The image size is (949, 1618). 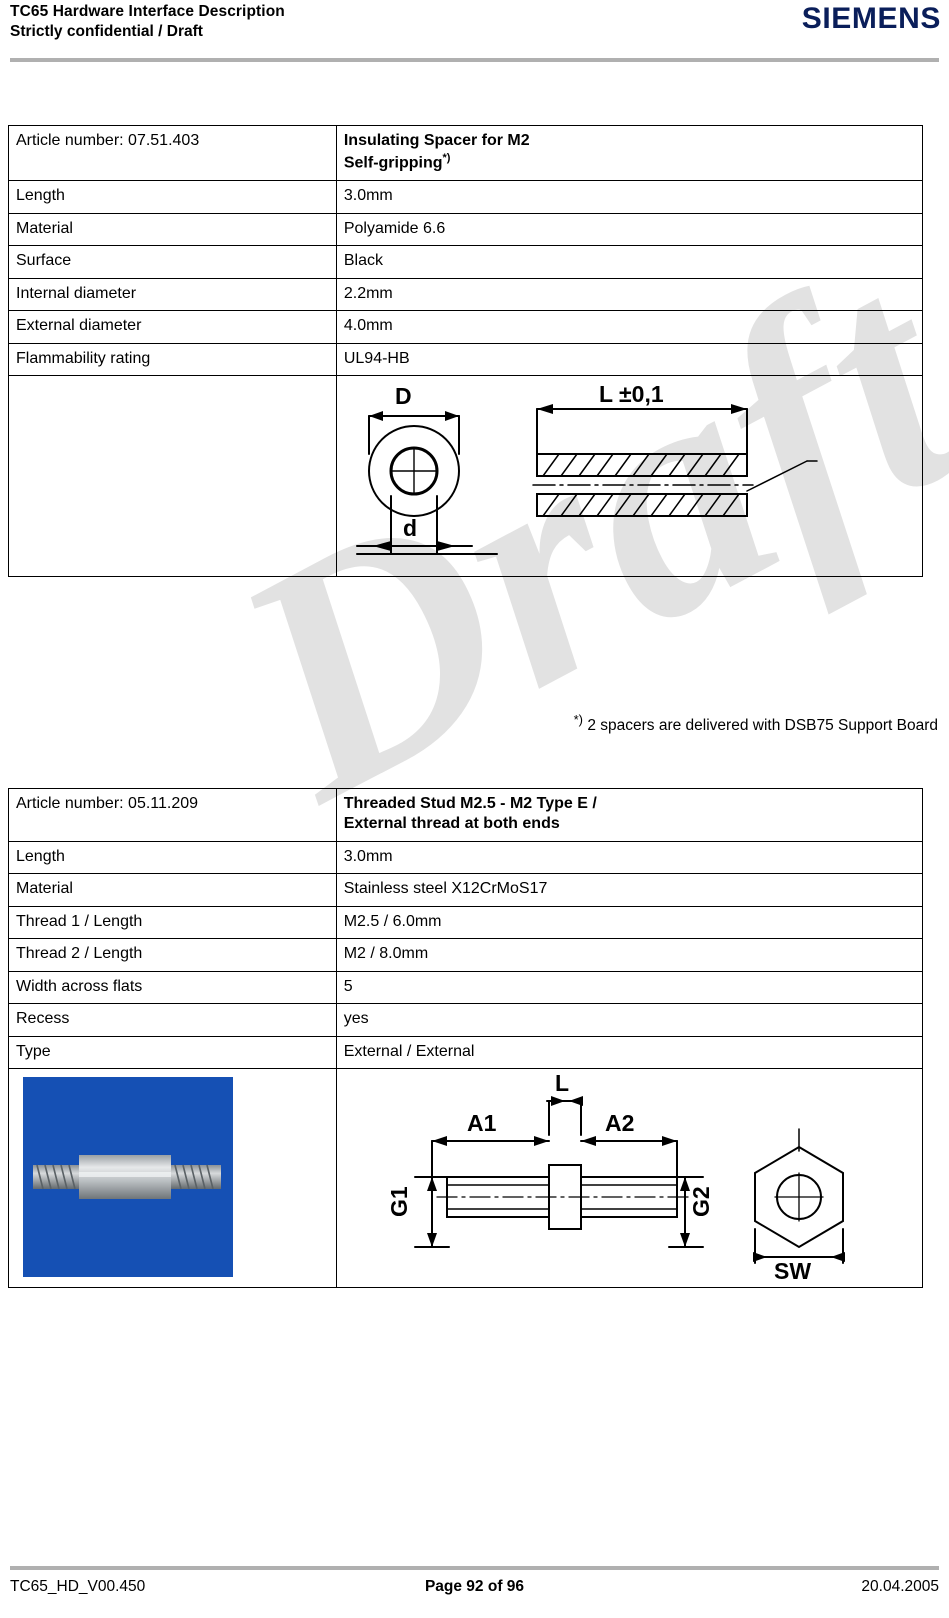 I want to click on table-row: Width across flats 5, so click(x=466, y=987).